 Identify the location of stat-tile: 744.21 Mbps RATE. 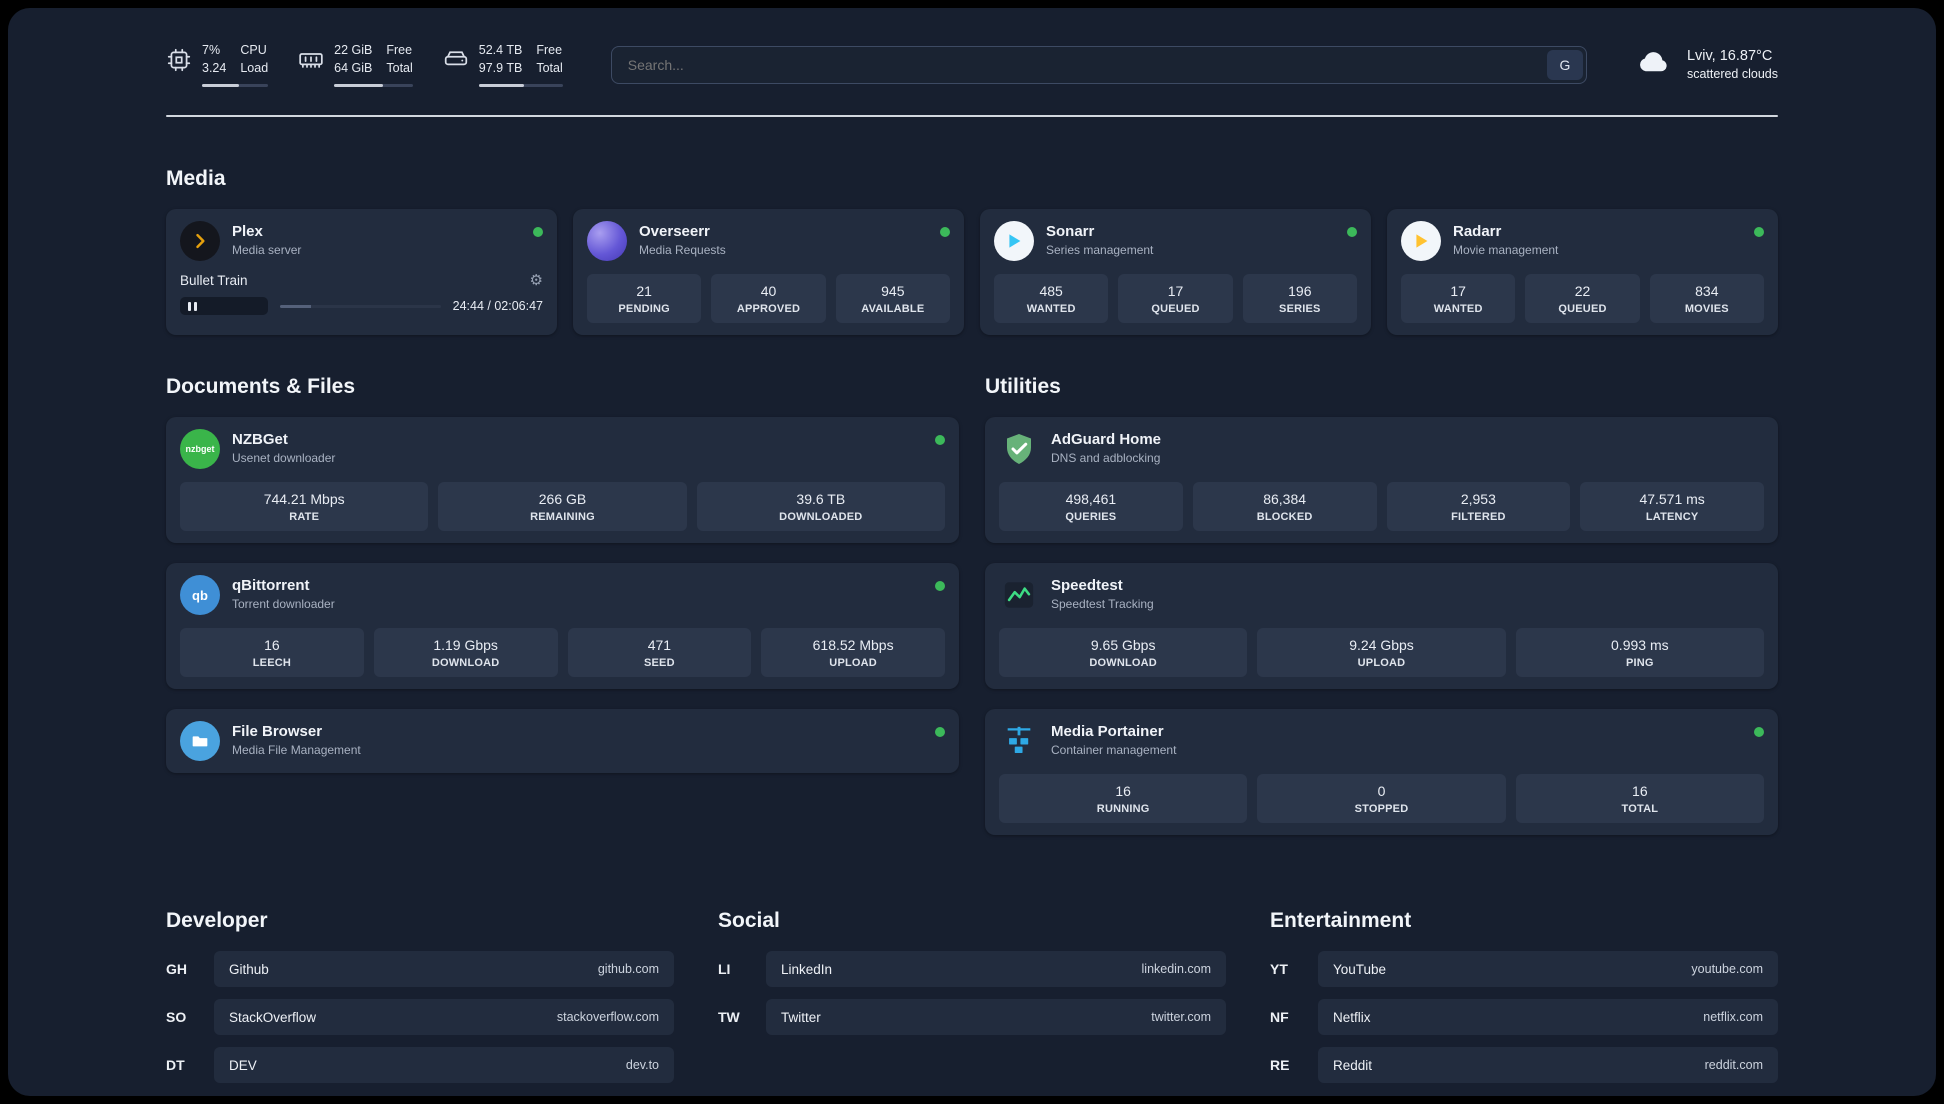
(304, 506).